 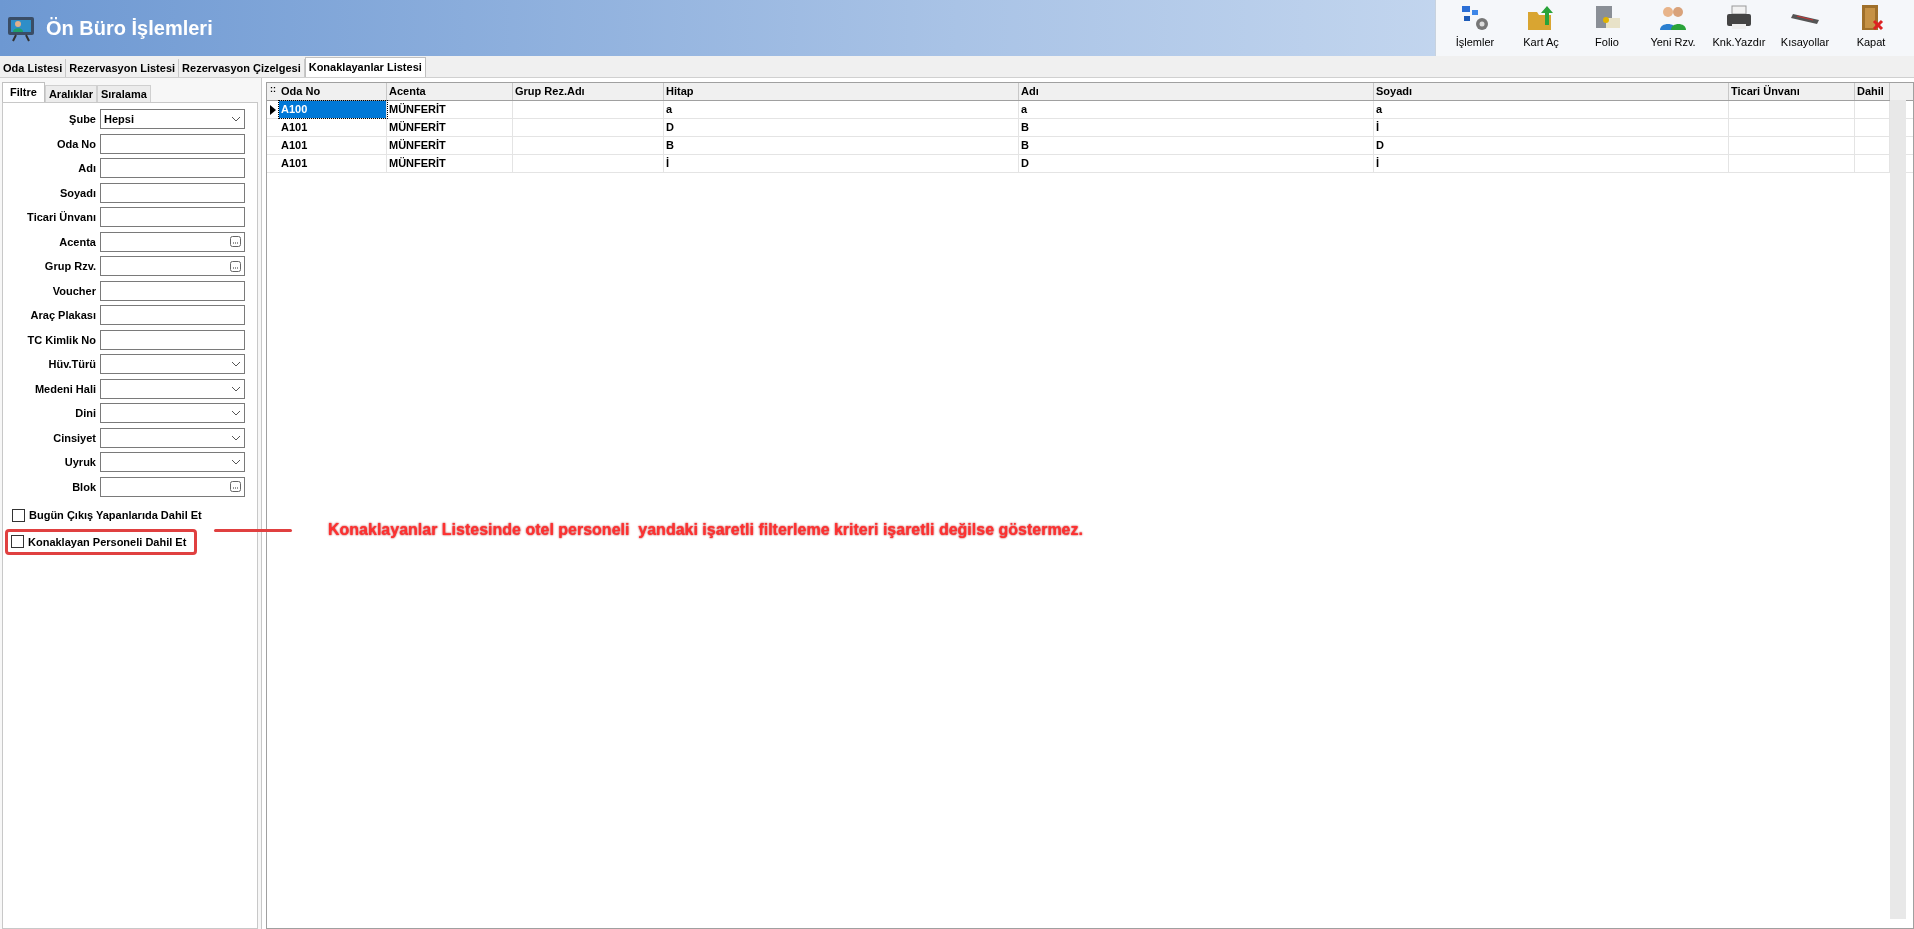 I want to click on field-label: TC Kimlik No, so click(x=61, y=340).